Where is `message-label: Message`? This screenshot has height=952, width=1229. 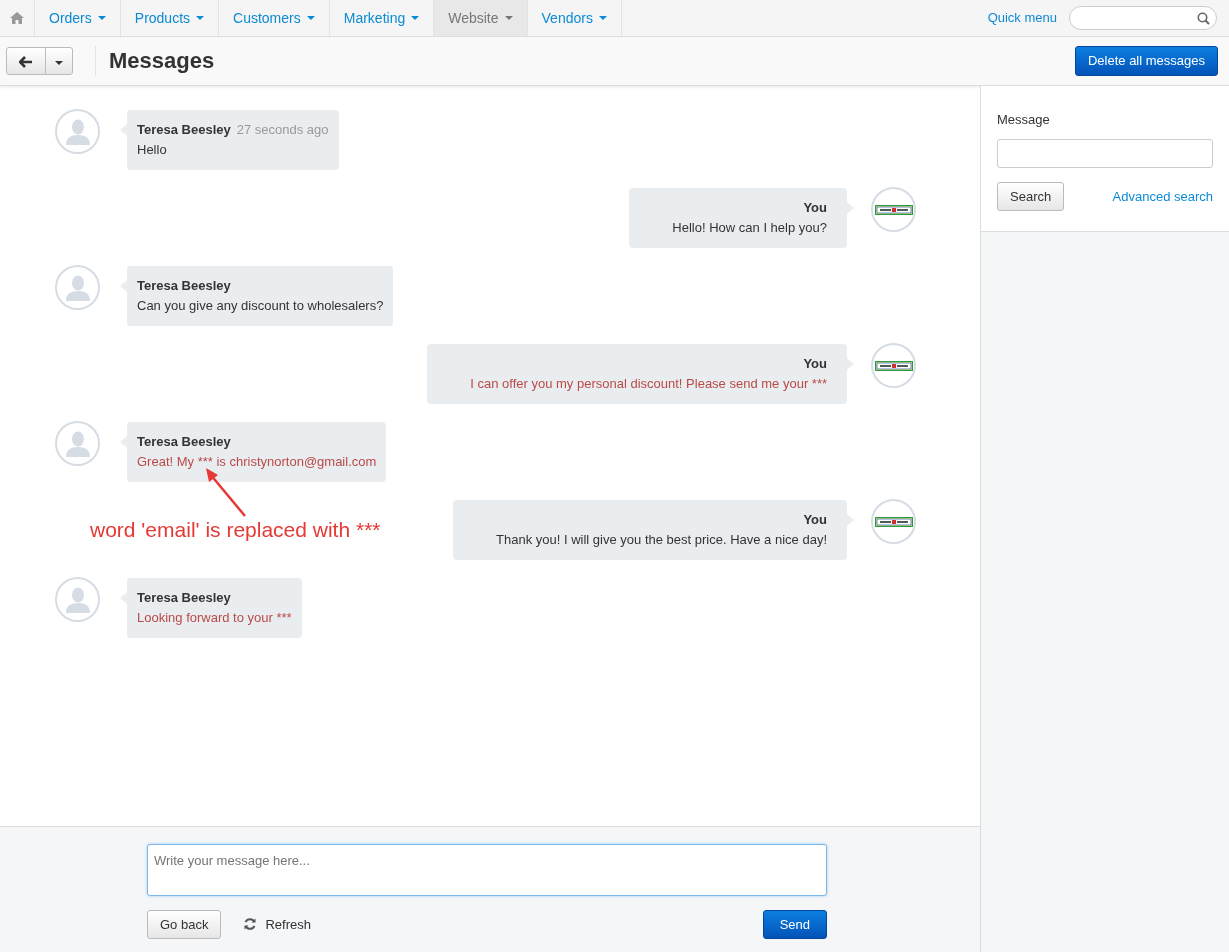
message-label: Message is located at coordinates (1024, 120).